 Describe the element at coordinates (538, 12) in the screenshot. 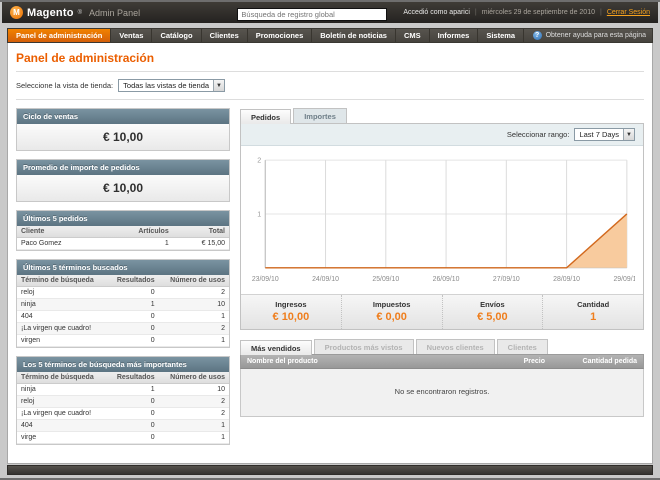

I see `header-date-text: miércoles 29 de septiembre de 2010` at that location.